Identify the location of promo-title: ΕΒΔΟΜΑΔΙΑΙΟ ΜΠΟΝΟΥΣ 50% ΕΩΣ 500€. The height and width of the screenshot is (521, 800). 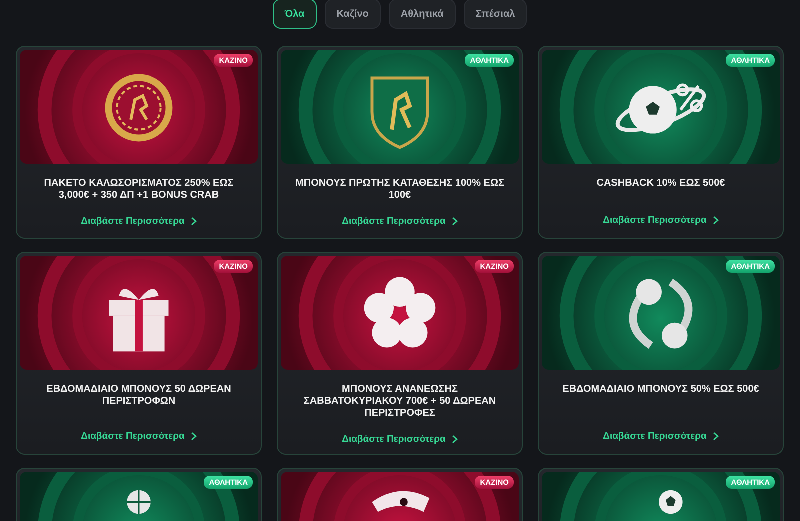
(661, 389).